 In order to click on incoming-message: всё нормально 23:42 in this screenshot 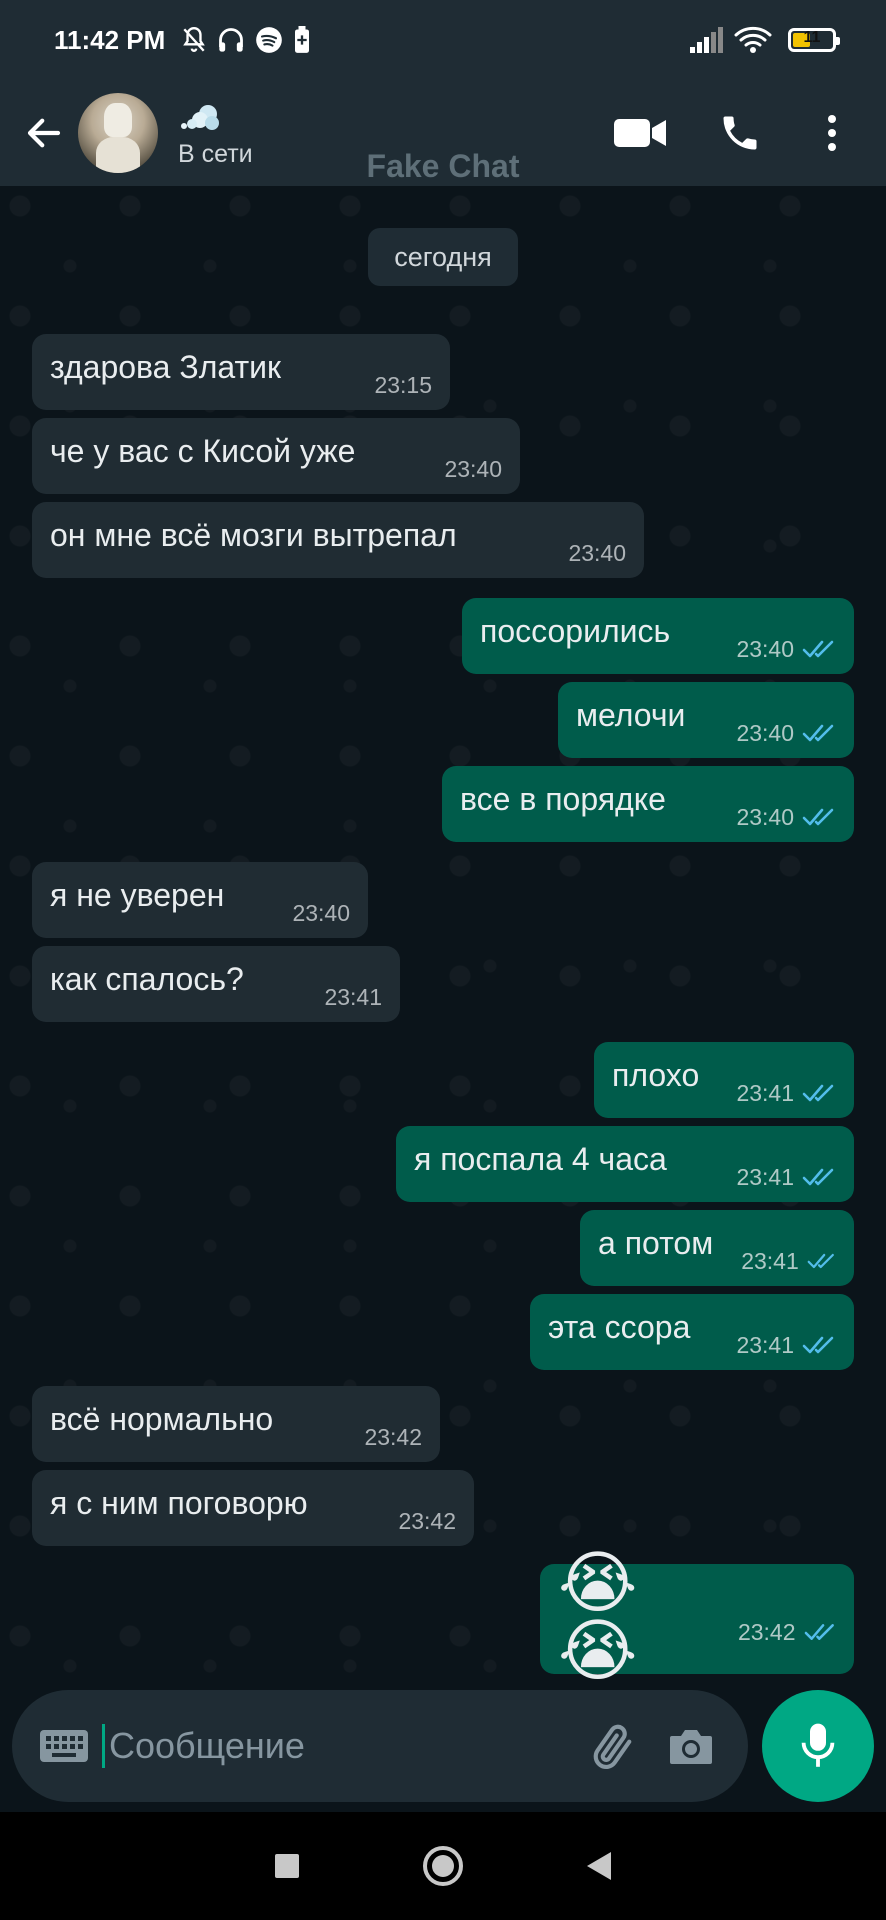, I will do `click(236, 1424)`.